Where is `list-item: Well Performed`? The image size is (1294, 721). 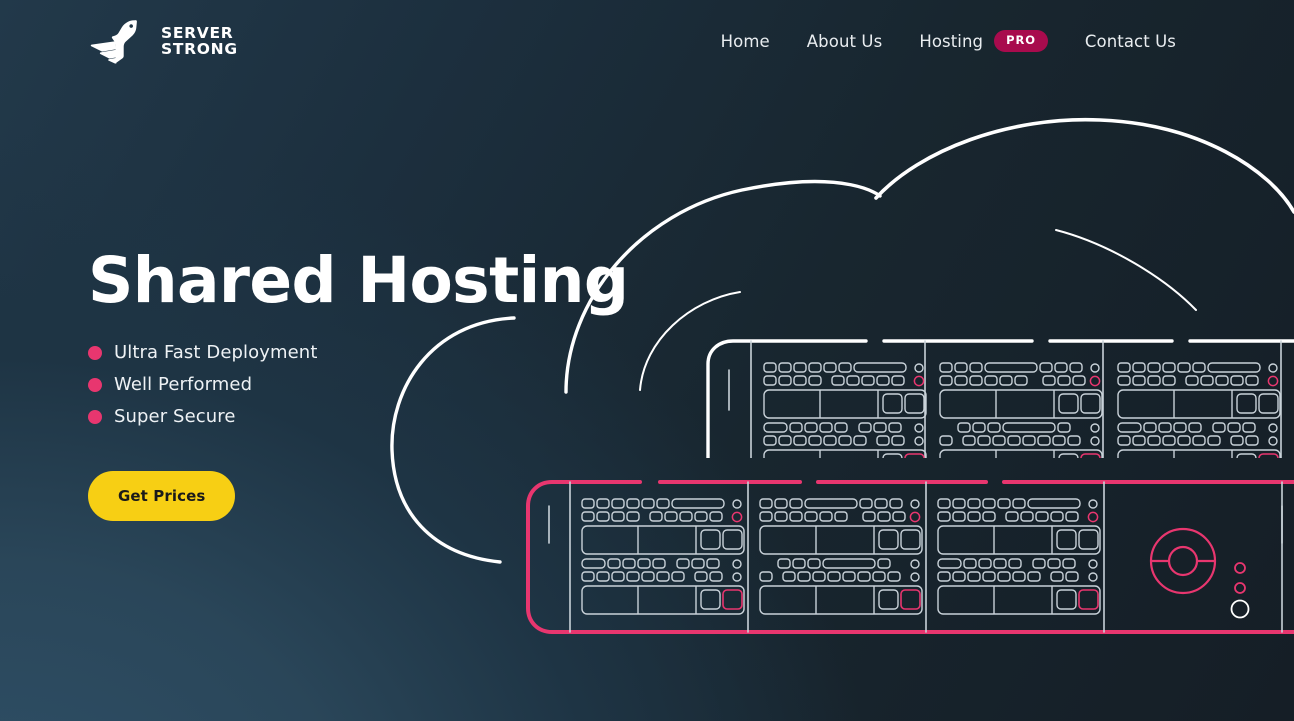 list-item: Well Performed is located at coordinates (358, 385).